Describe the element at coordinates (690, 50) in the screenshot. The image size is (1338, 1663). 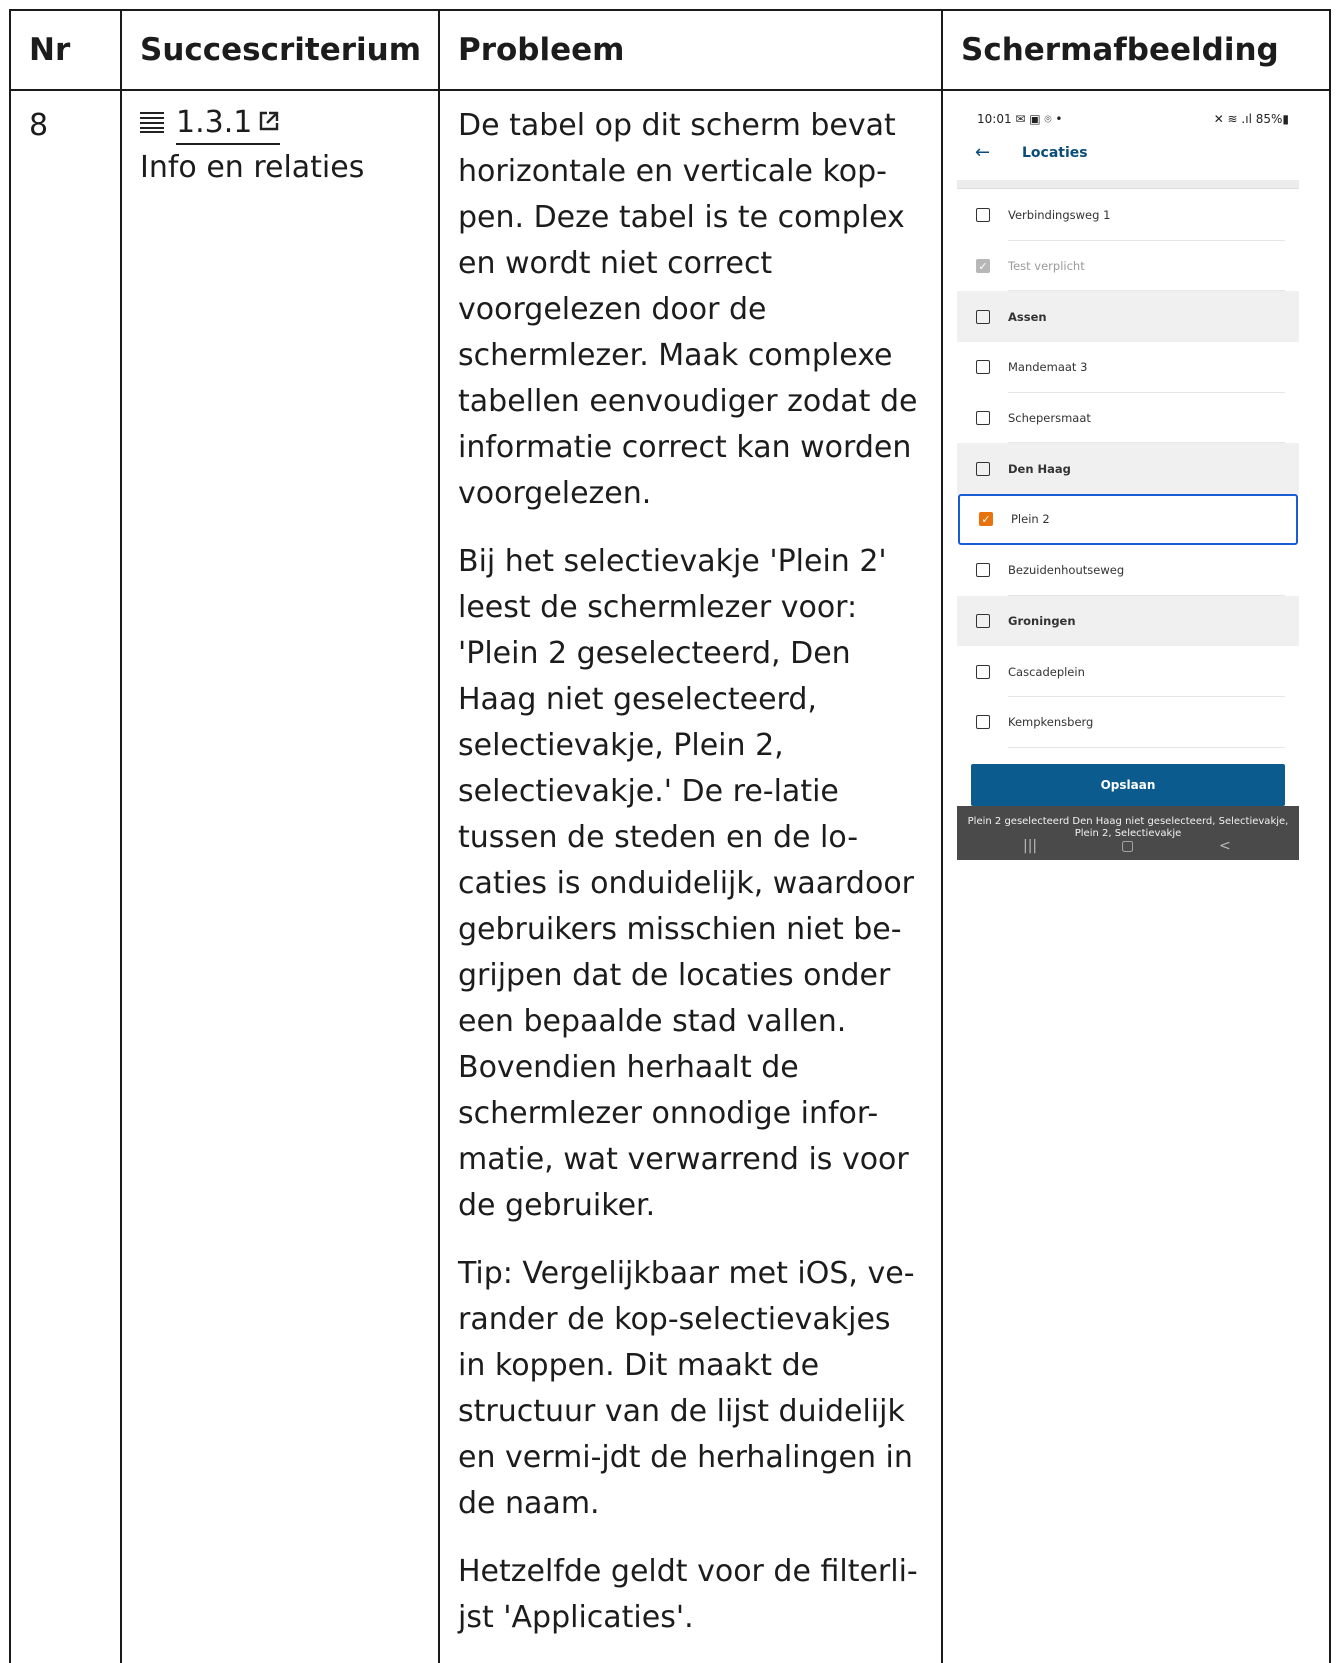
I see `header-probleem: Probleem` at that location.